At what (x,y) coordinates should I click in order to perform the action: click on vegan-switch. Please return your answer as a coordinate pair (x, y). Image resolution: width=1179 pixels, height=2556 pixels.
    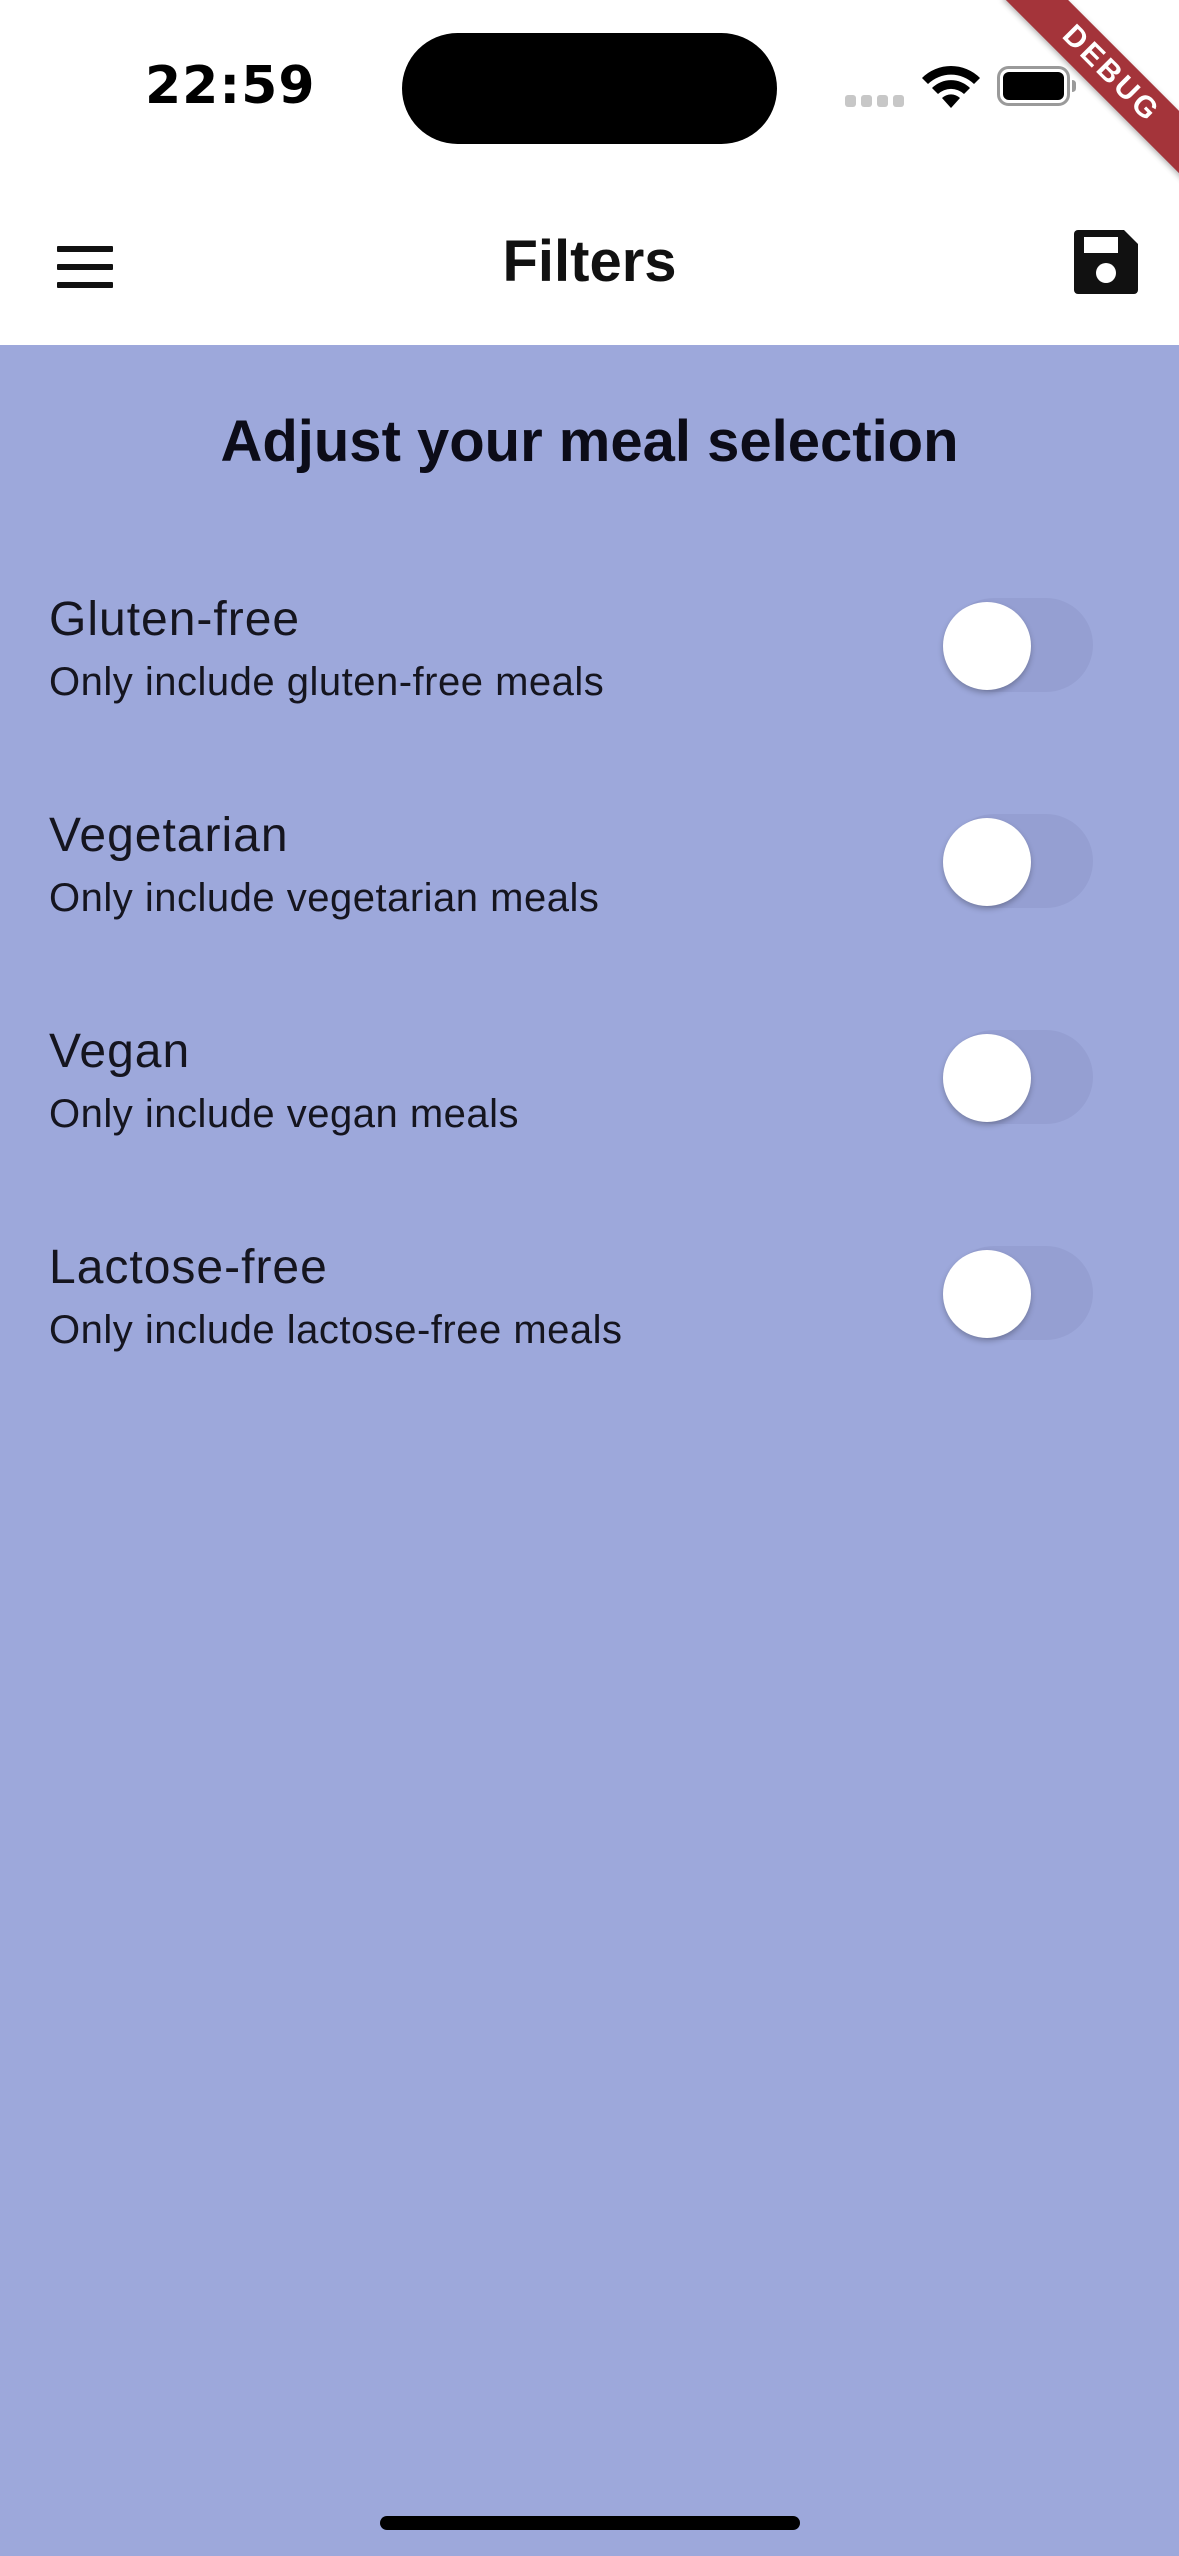
    Looking at the image, I should click on (1018, 1077).